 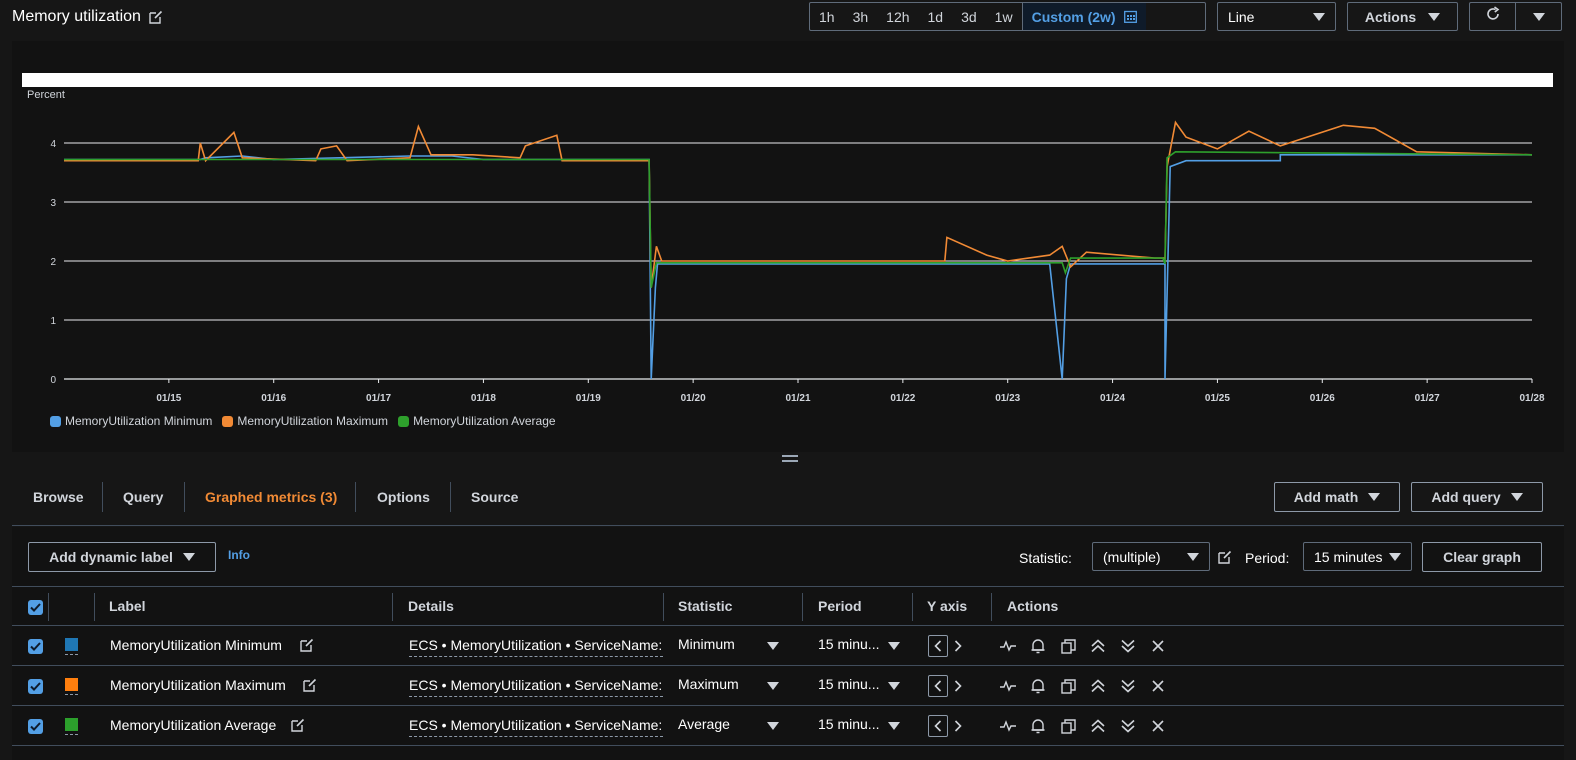 I want to click on x-tick-label: 01/16, so click(x=273, y=398).